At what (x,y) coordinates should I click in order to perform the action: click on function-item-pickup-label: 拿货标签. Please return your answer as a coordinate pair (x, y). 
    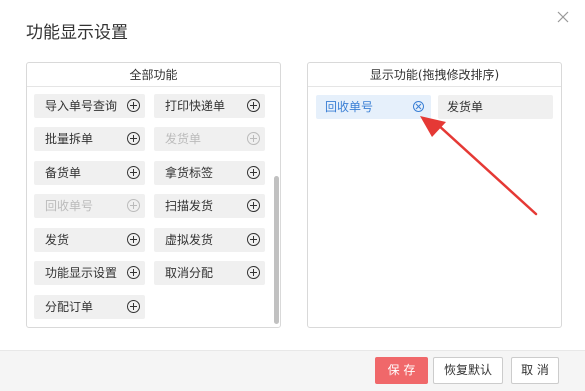
    Looking at the image, I should click on (209, 173).